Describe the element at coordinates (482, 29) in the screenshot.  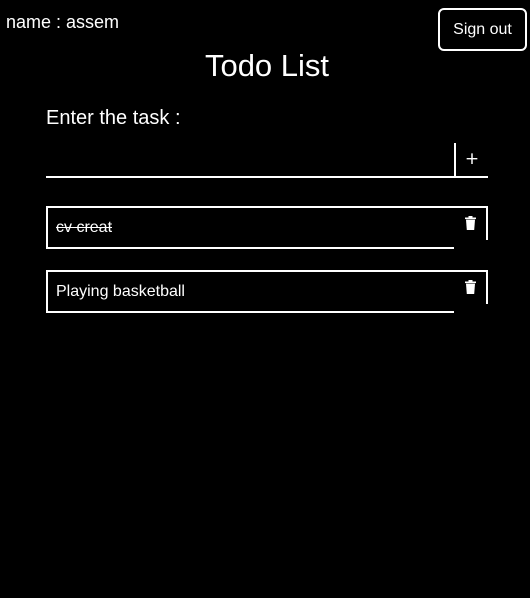
I see `sign-out-button: Sign out` at that location.